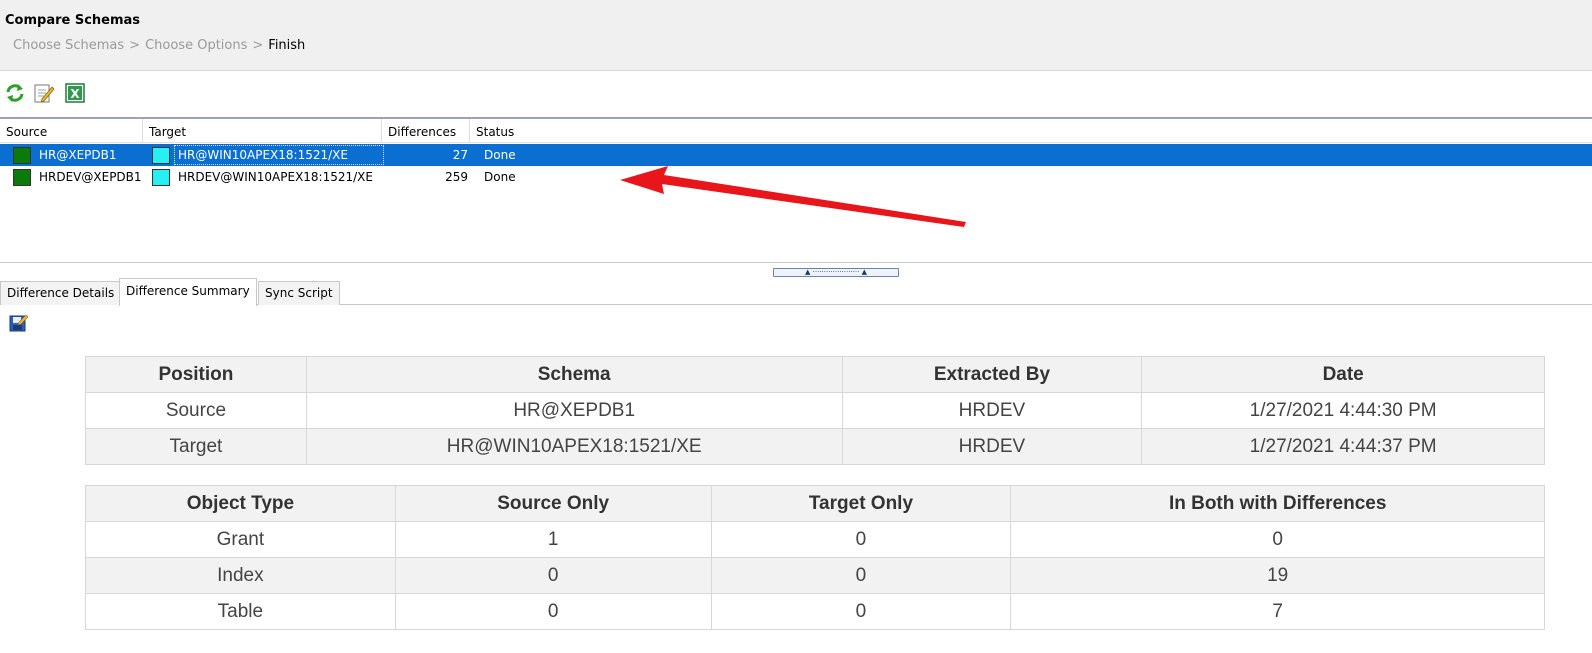  Describe the element at coordinates (574, 374) in the screenshot. I see `column-header-schema: Schema` at that location.